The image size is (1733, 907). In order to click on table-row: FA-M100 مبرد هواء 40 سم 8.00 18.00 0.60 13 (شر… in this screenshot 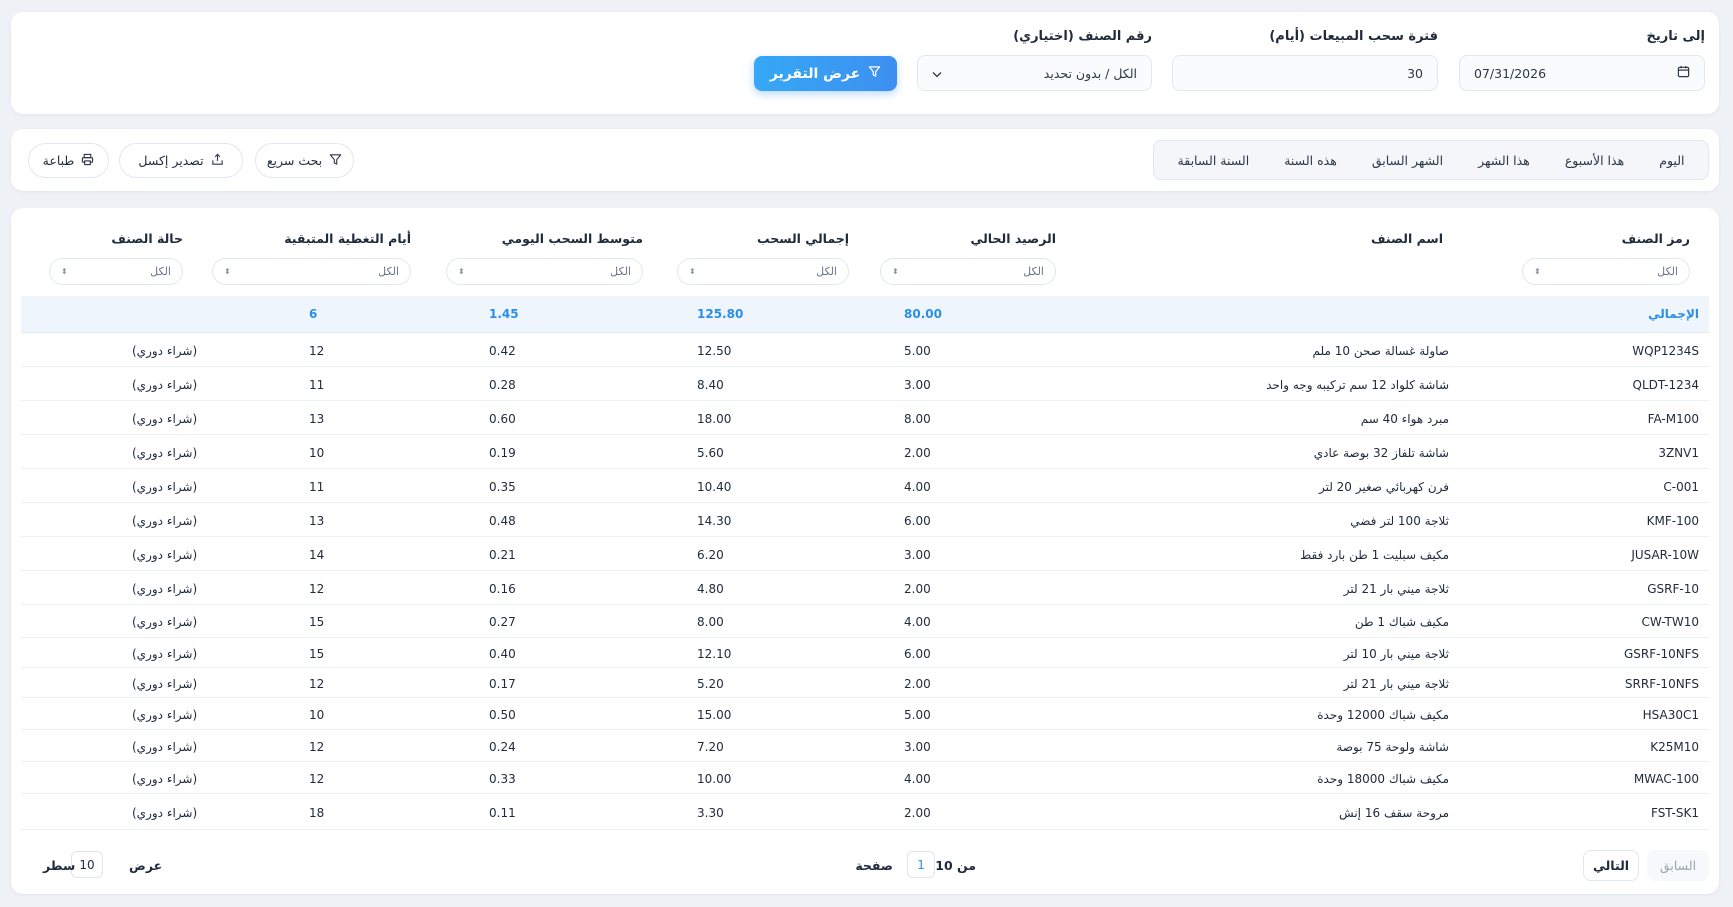, I will do `click(865, 419)`.